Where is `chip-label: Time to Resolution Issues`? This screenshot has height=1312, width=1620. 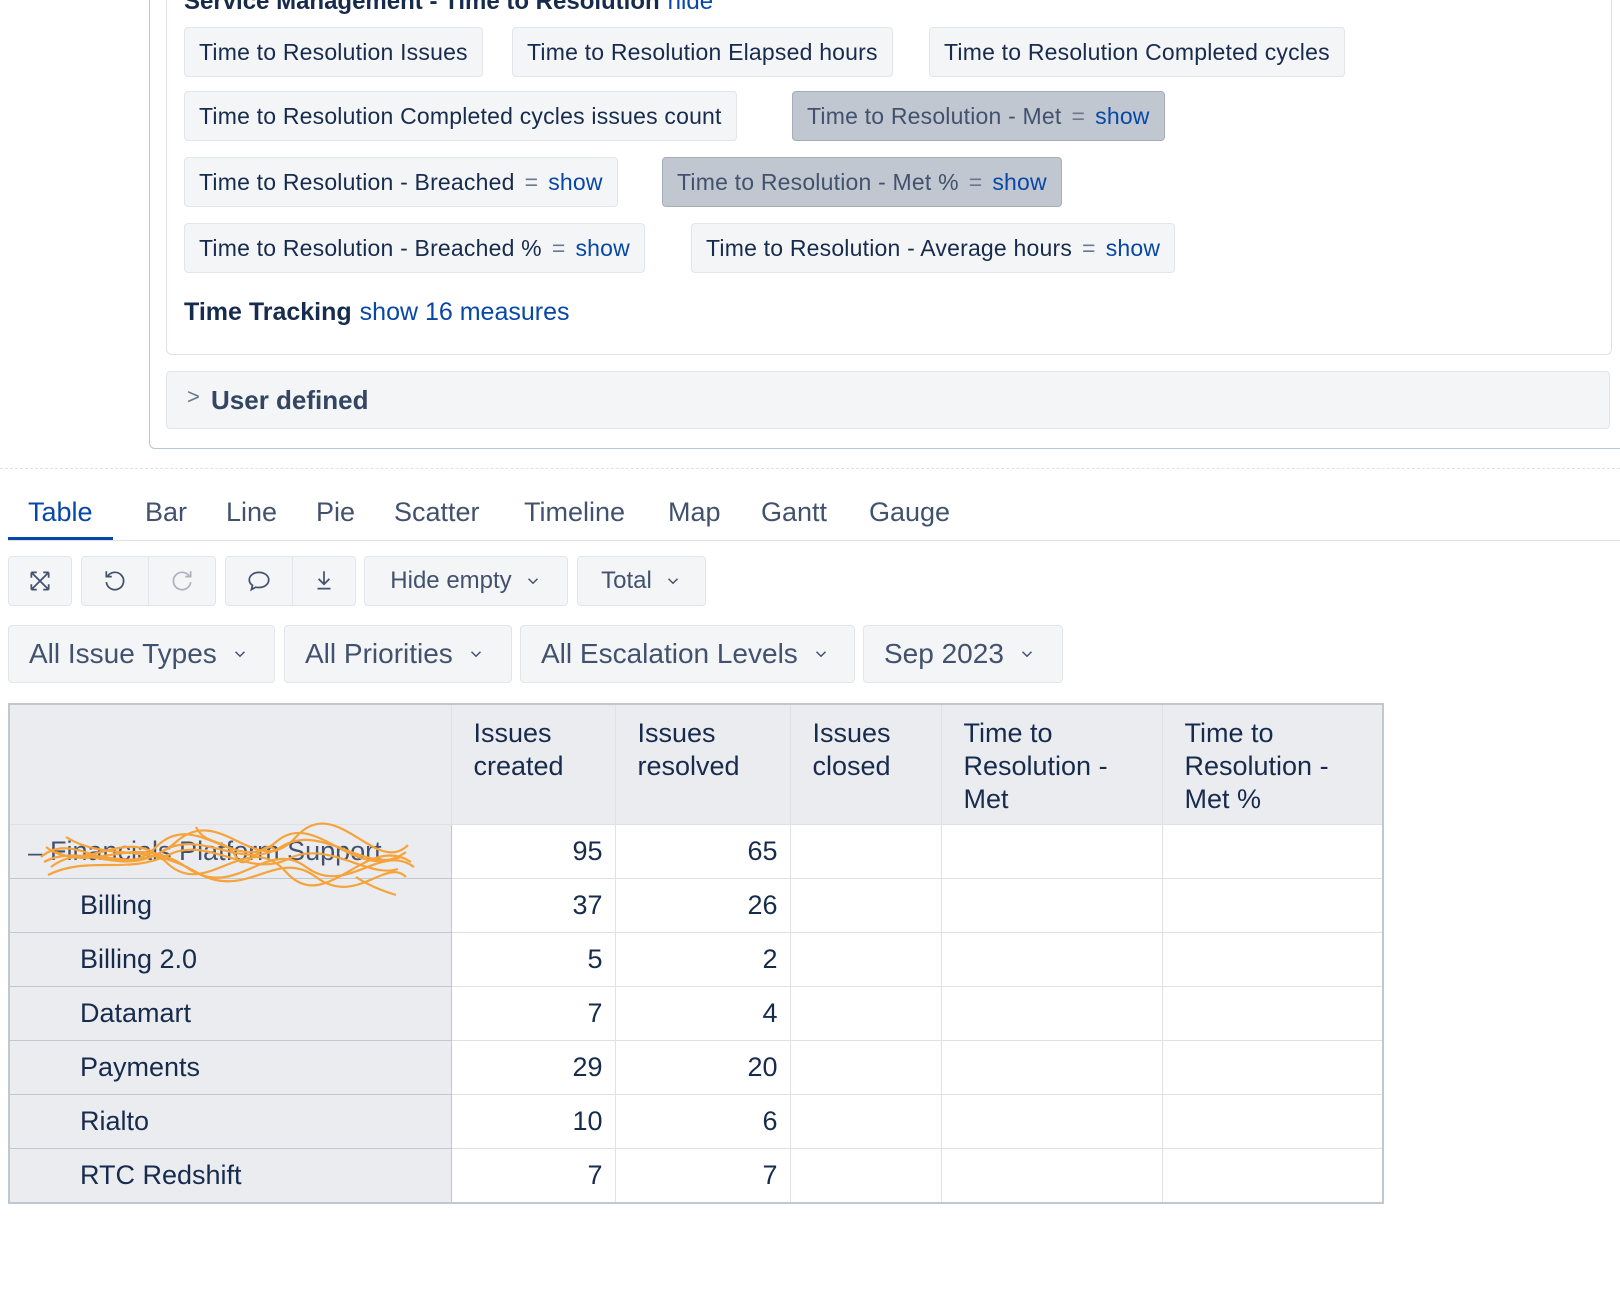
chip-label: Time to Resolution Issues is located at coordinates (333, 52).